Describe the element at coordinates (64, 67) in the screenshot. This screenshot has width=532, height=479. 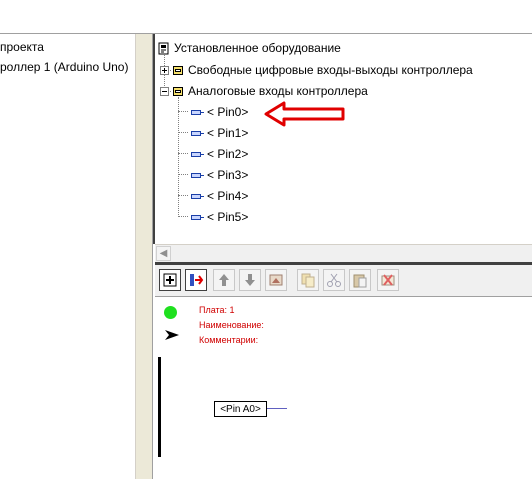
I see `project-tree-controller-item: роллер 1 (Arduino Uno)` at that location.